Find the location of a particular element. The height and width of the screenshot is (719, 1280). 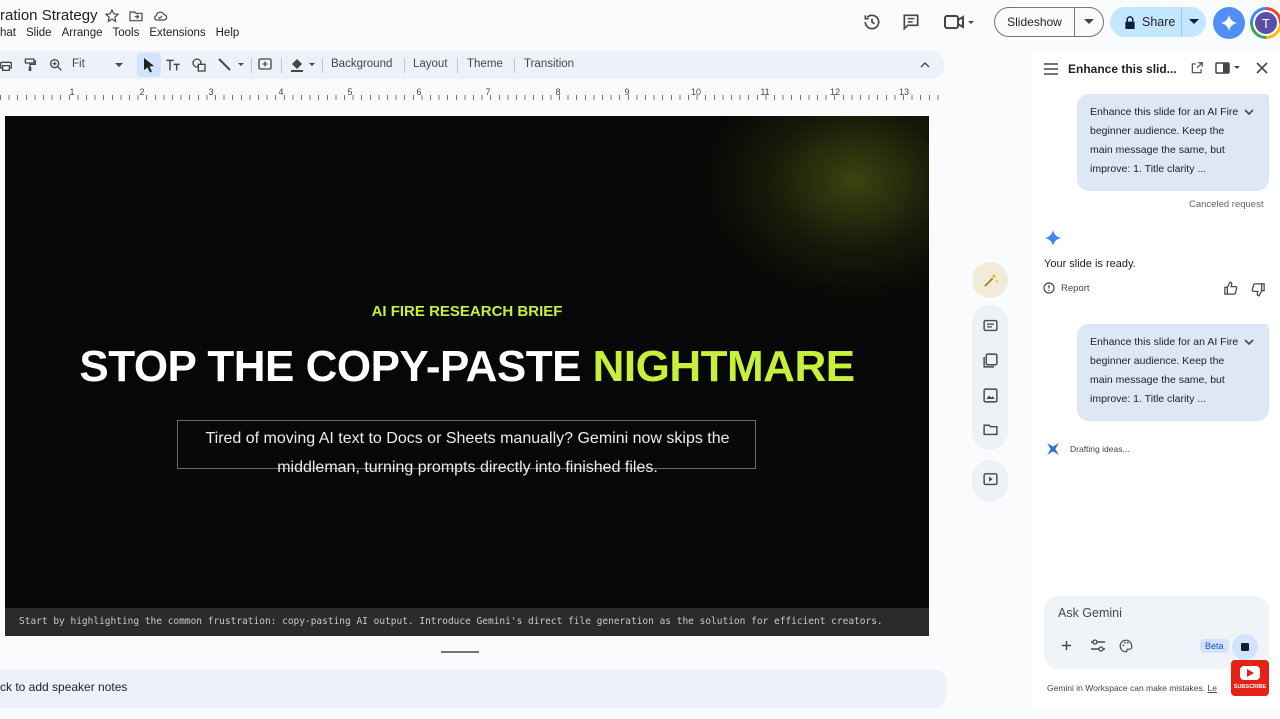

horizontal-ruler: 1 2 3 4 5 6 7 8 9 10 11 12 13 is located at coordinates (472, 94).